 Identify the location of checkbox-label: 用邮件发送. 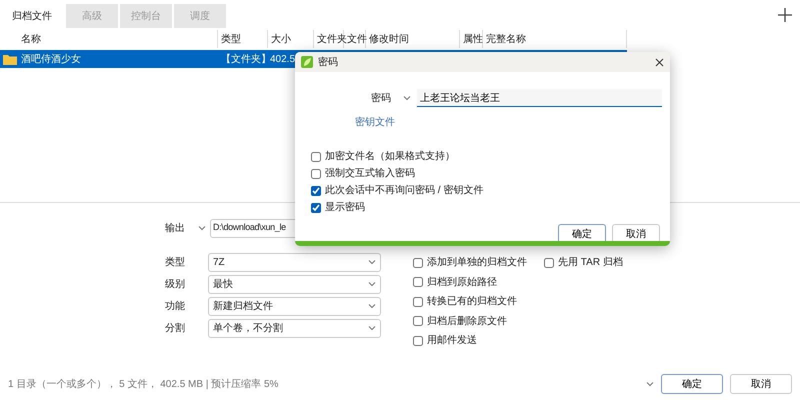
(452, 341).